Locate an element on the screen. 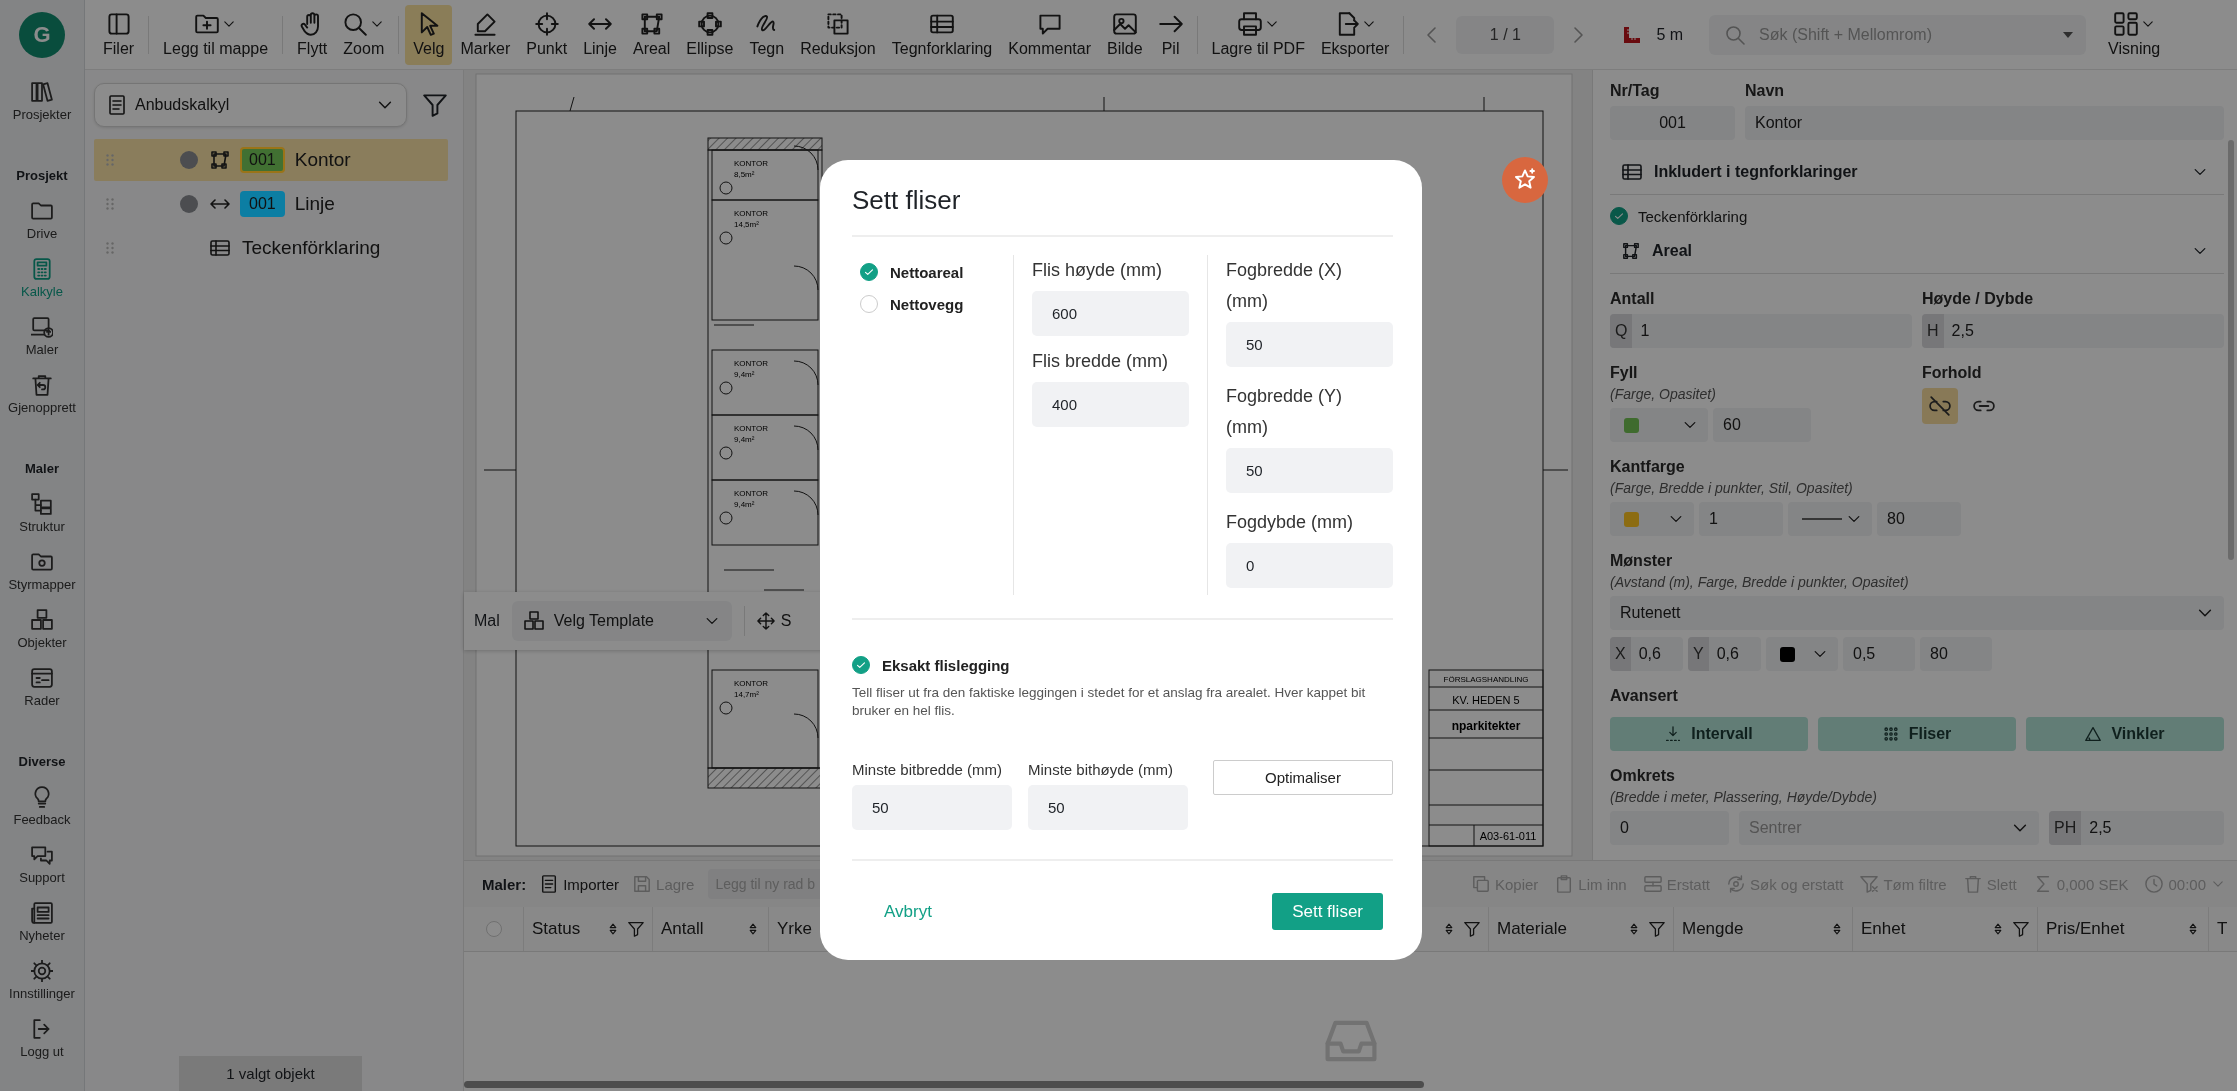 This screenshot has height=1091, width=2237. pattern-select: Rutenett is located at coordinates (1917, 613).